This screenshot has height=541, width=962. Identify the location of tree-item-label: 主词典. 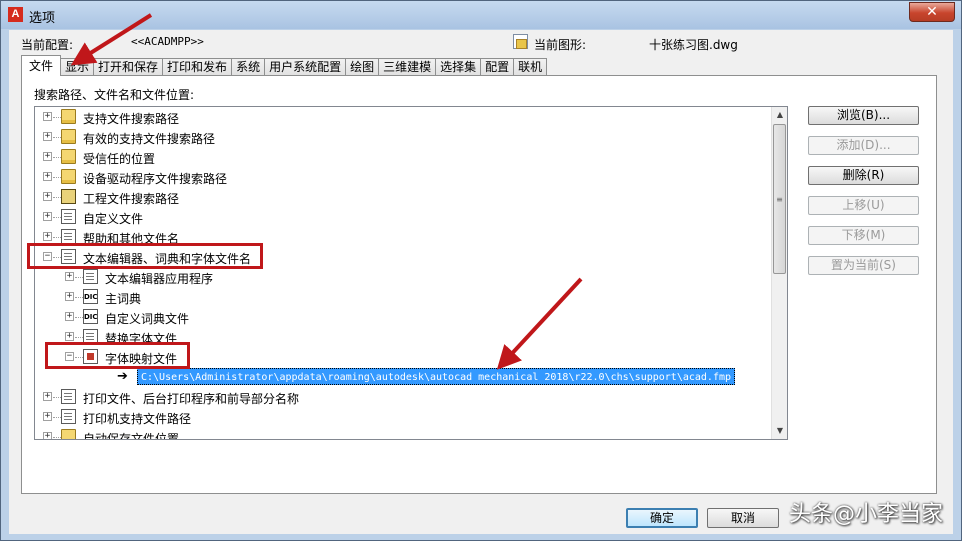
(123, 299).